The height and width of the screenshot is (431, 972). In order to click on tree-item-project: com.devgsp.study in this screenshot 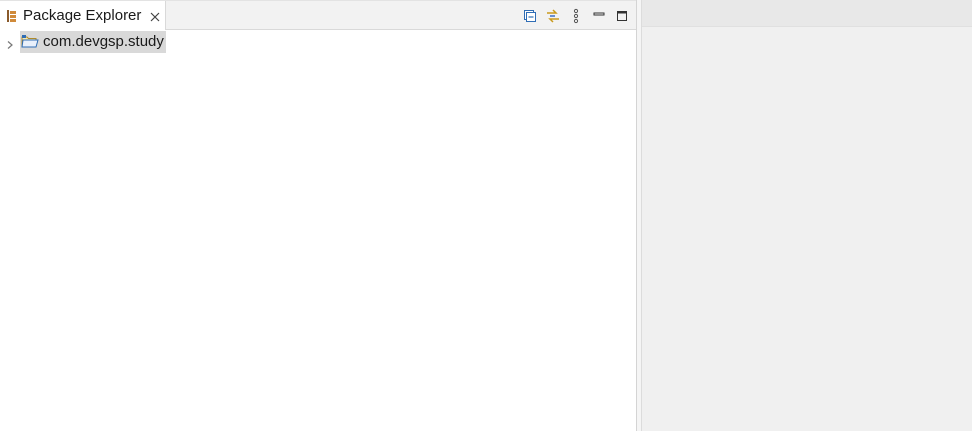, I will do `click(93, 41)`.